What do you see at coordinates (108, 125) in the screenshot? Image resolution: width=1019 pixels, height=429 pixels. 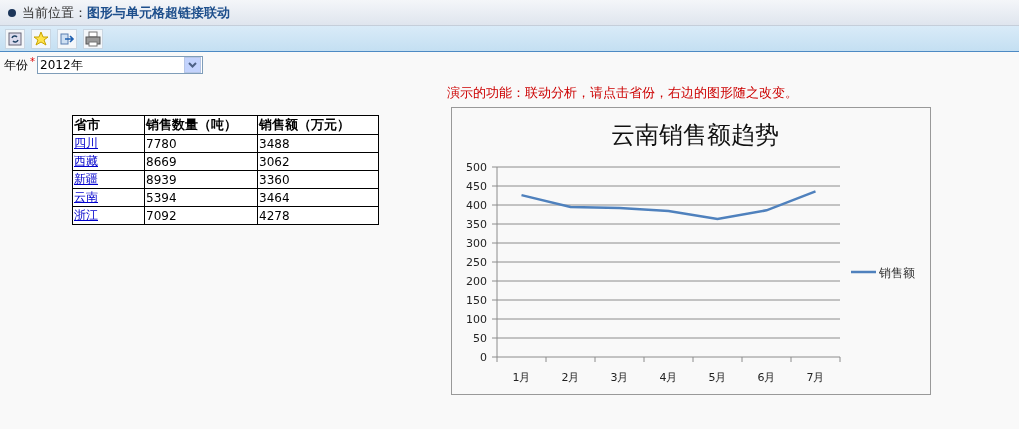 I see `column-header: 省市` at bounding box center [108, 125].